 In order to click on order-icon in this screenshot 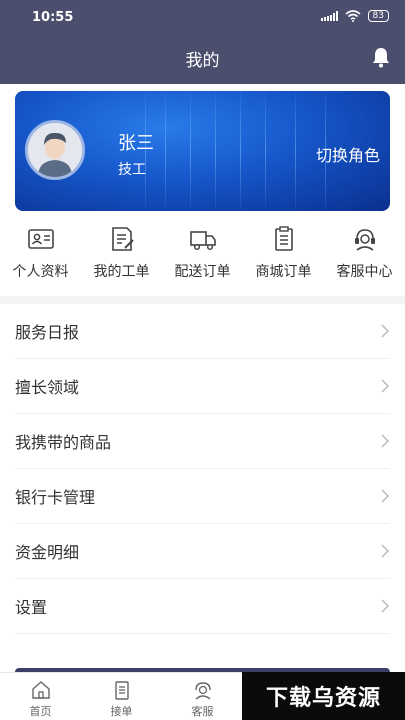, I will do `click(121, 690)`.